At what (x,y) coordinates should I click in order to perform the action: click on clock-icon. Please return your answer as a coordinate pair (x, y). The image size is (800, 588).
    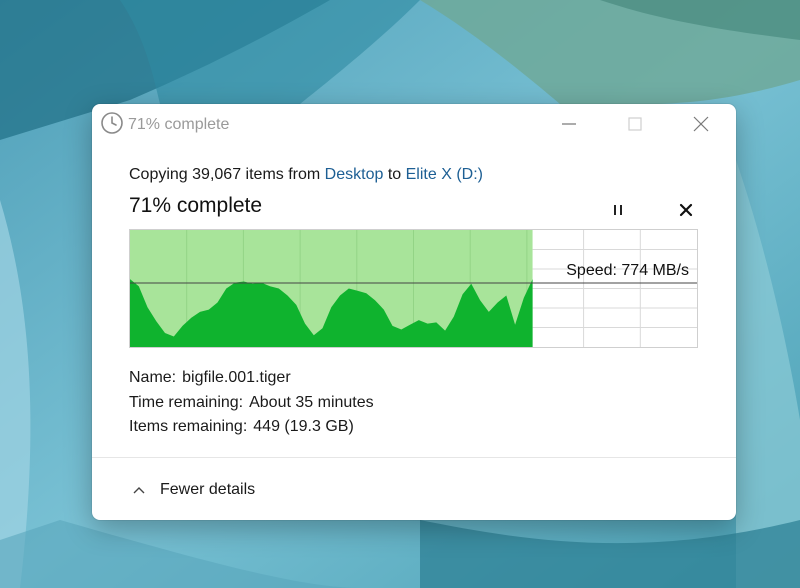
    Looking at the image, I should click on (112, 123).